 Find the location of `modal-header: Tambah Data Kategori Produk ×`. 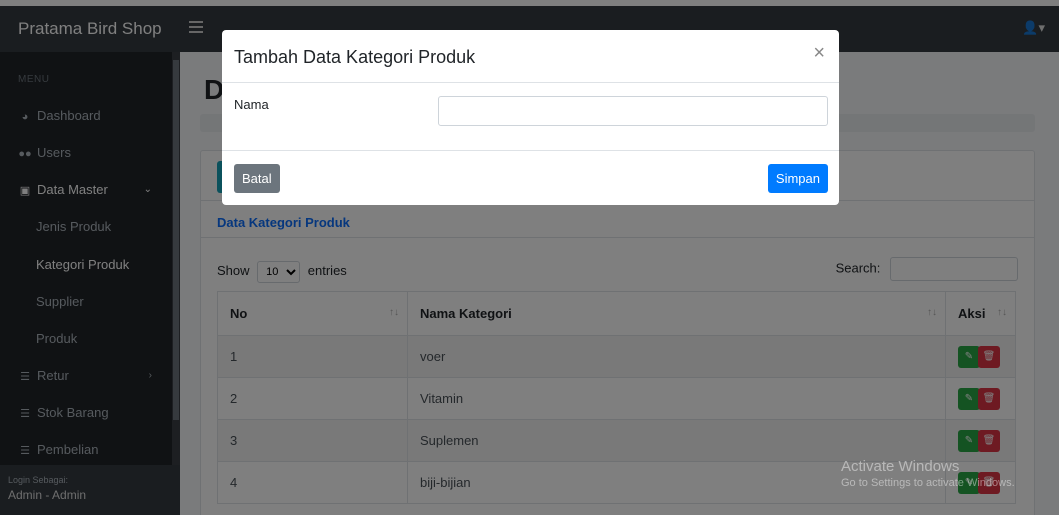

modal-header: Tambah Data Kategori Produk × is located at coordinates (530, 56).